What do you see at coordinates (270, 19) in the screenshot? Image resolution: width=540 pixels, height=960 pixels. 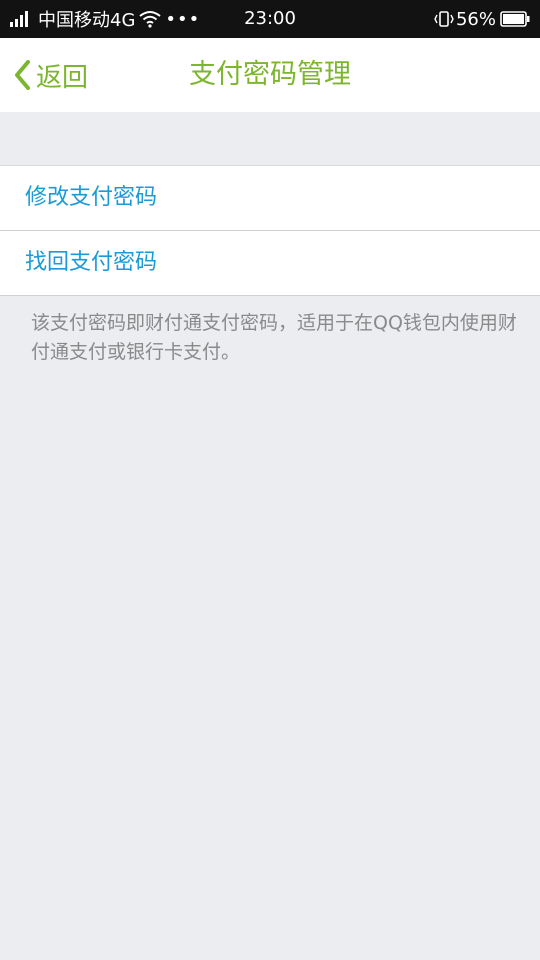 I see `status-bar: 中国移动4G ••• 23:00 56%` at bounding box center [270, 19].